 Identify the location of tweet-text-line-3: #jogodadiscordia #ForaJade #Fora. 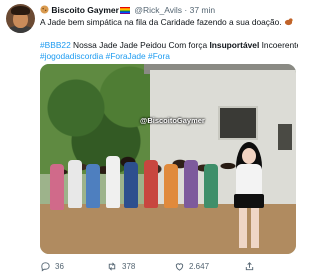
(168, 56).